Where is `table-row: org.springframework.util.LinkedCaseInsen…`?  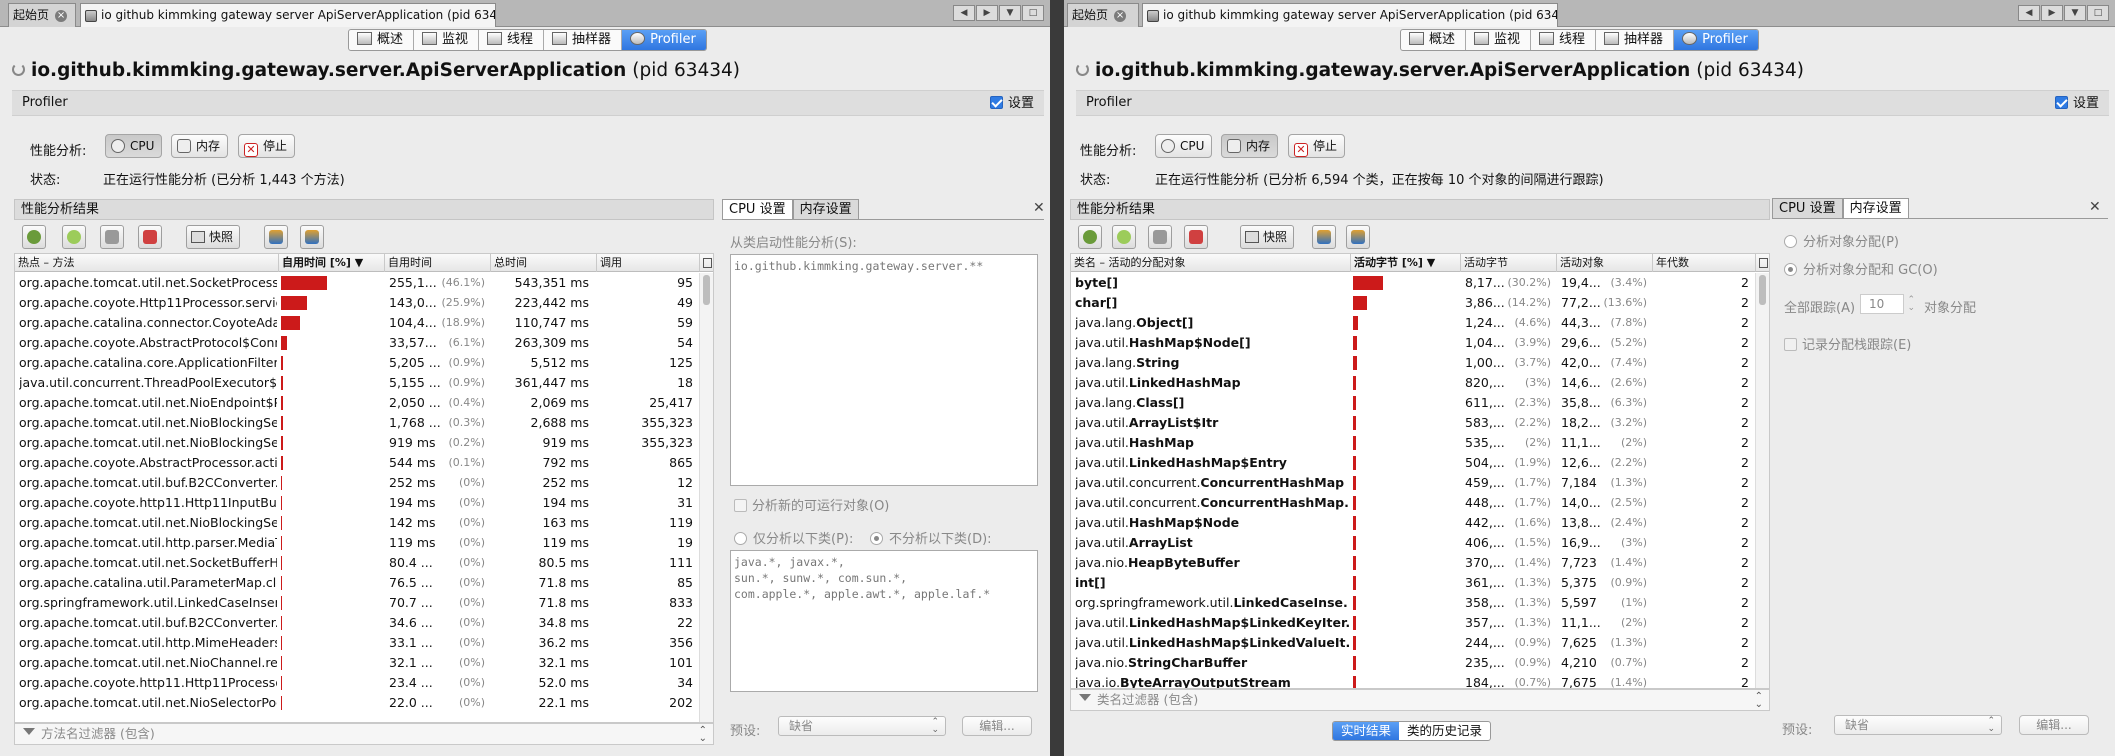 table-row: org.springframework.util.LinkedCaseInsen… is located at coordinates (357, 603).